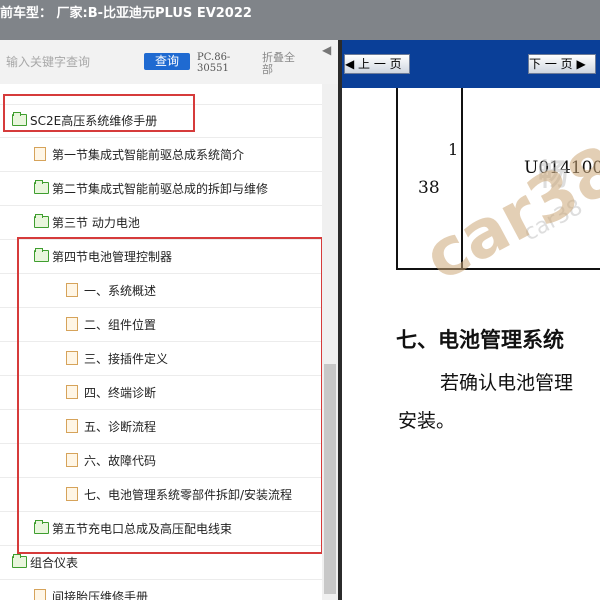 This screenshot has height=600, width=600. I want to click on scrollbar-thumb, so click(330, 479).